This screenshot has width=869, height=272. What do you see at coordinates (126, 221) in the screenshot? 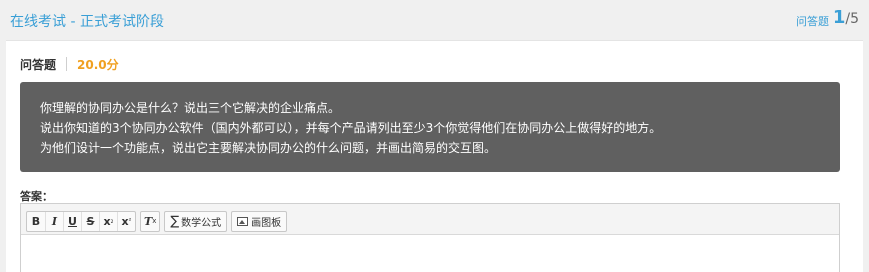
I see `superscript-button: x²` at bounding box center [126, 221].